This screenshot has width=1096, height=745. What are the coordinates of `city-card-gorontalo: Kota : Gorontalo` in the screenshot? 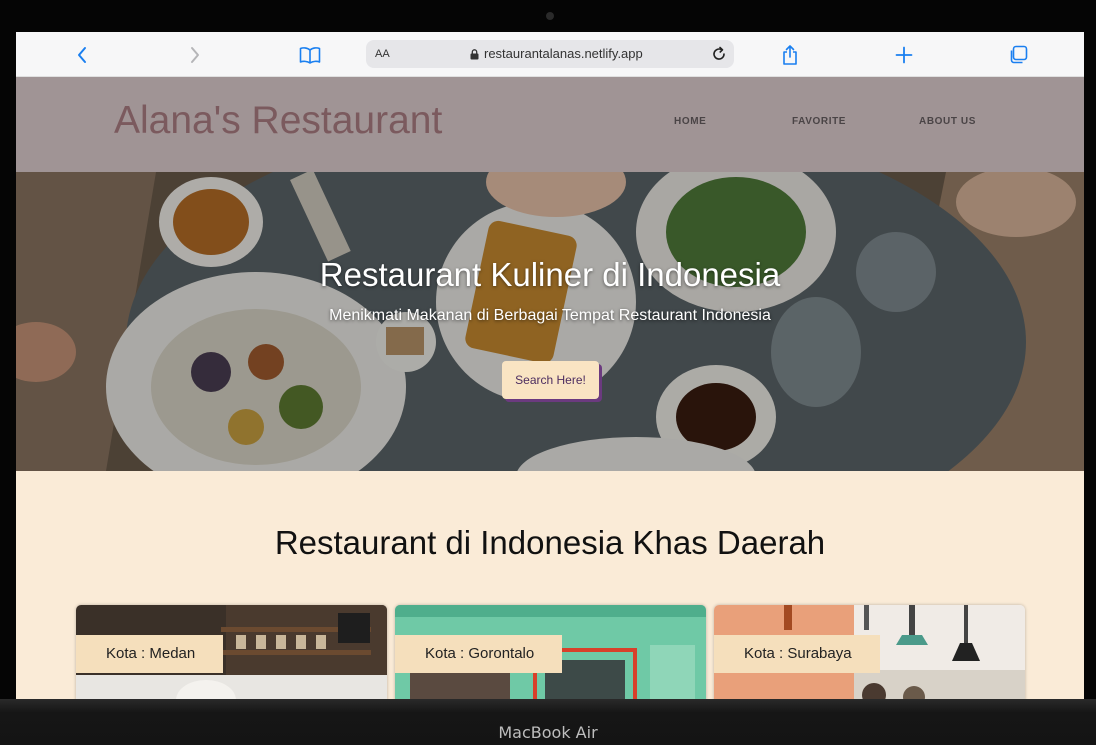 It's located at (550, 652).